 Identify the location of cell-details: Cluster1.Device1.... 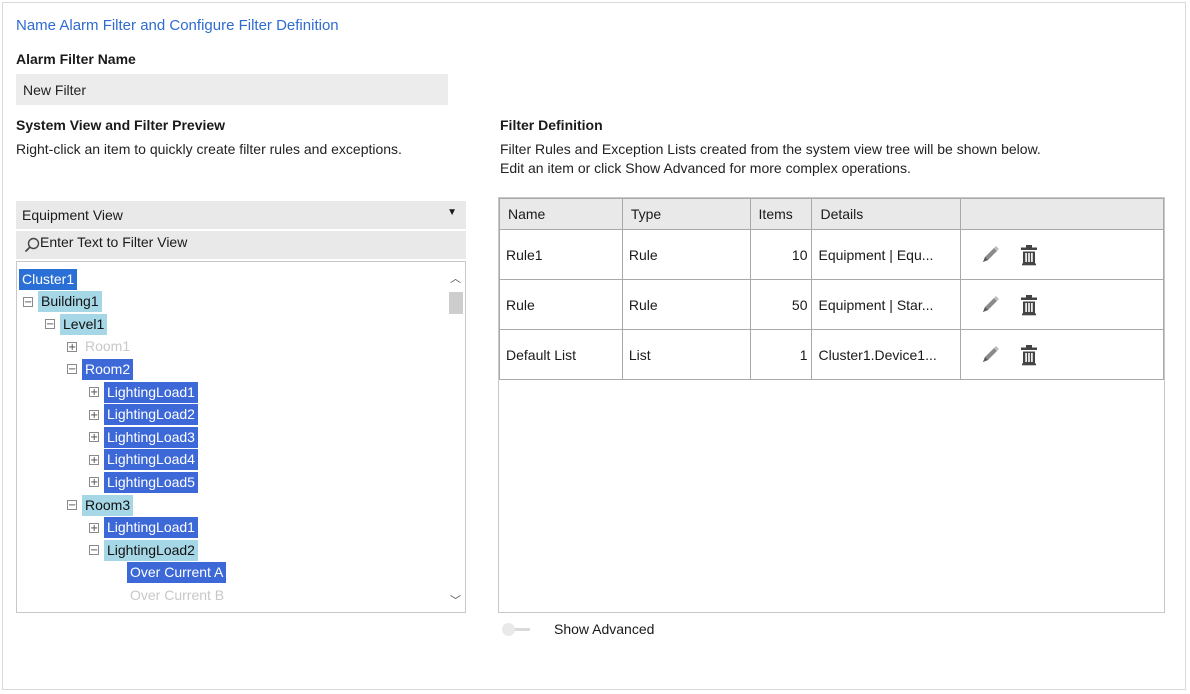
(886, 354).